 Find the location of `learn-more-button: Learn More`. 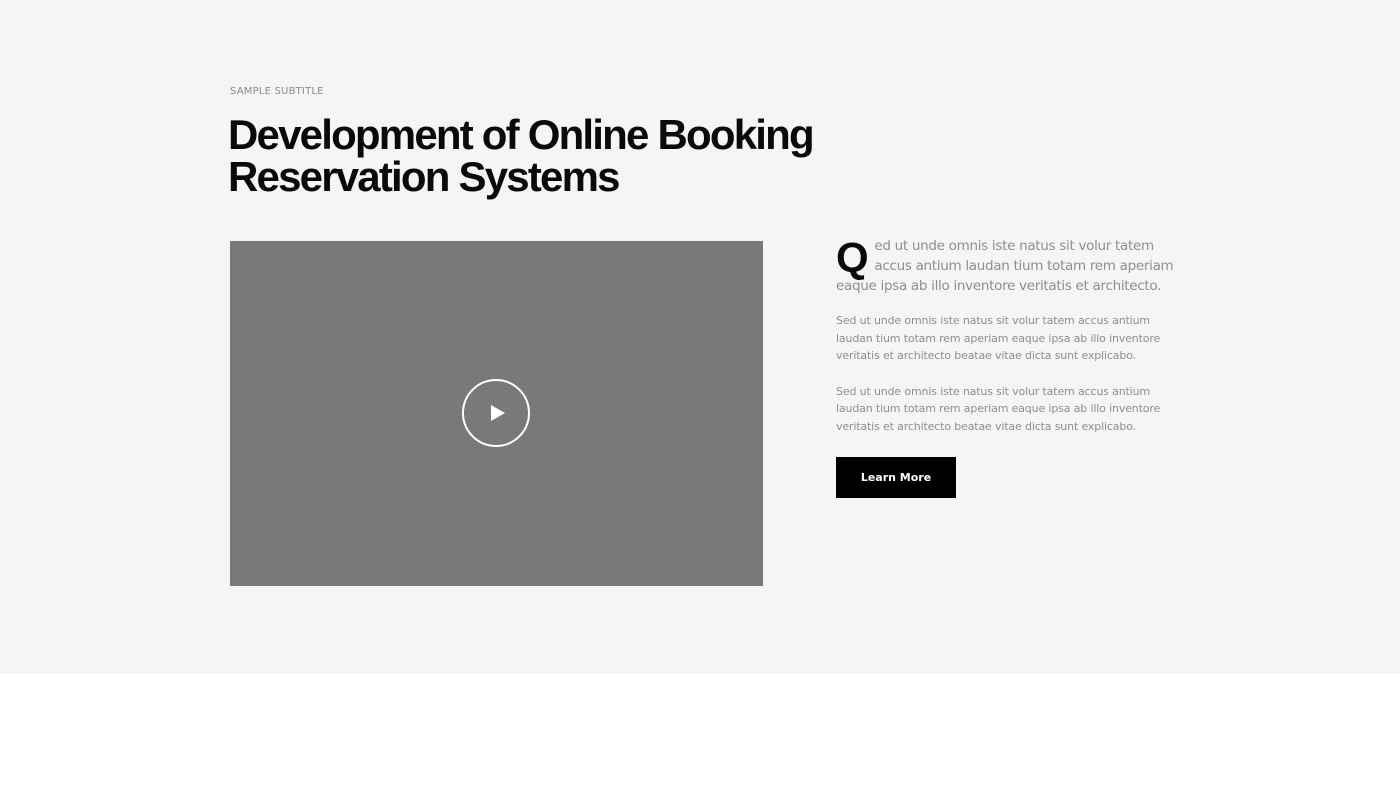

learn-more-button: Learn More is located at coordinates (896, 477).